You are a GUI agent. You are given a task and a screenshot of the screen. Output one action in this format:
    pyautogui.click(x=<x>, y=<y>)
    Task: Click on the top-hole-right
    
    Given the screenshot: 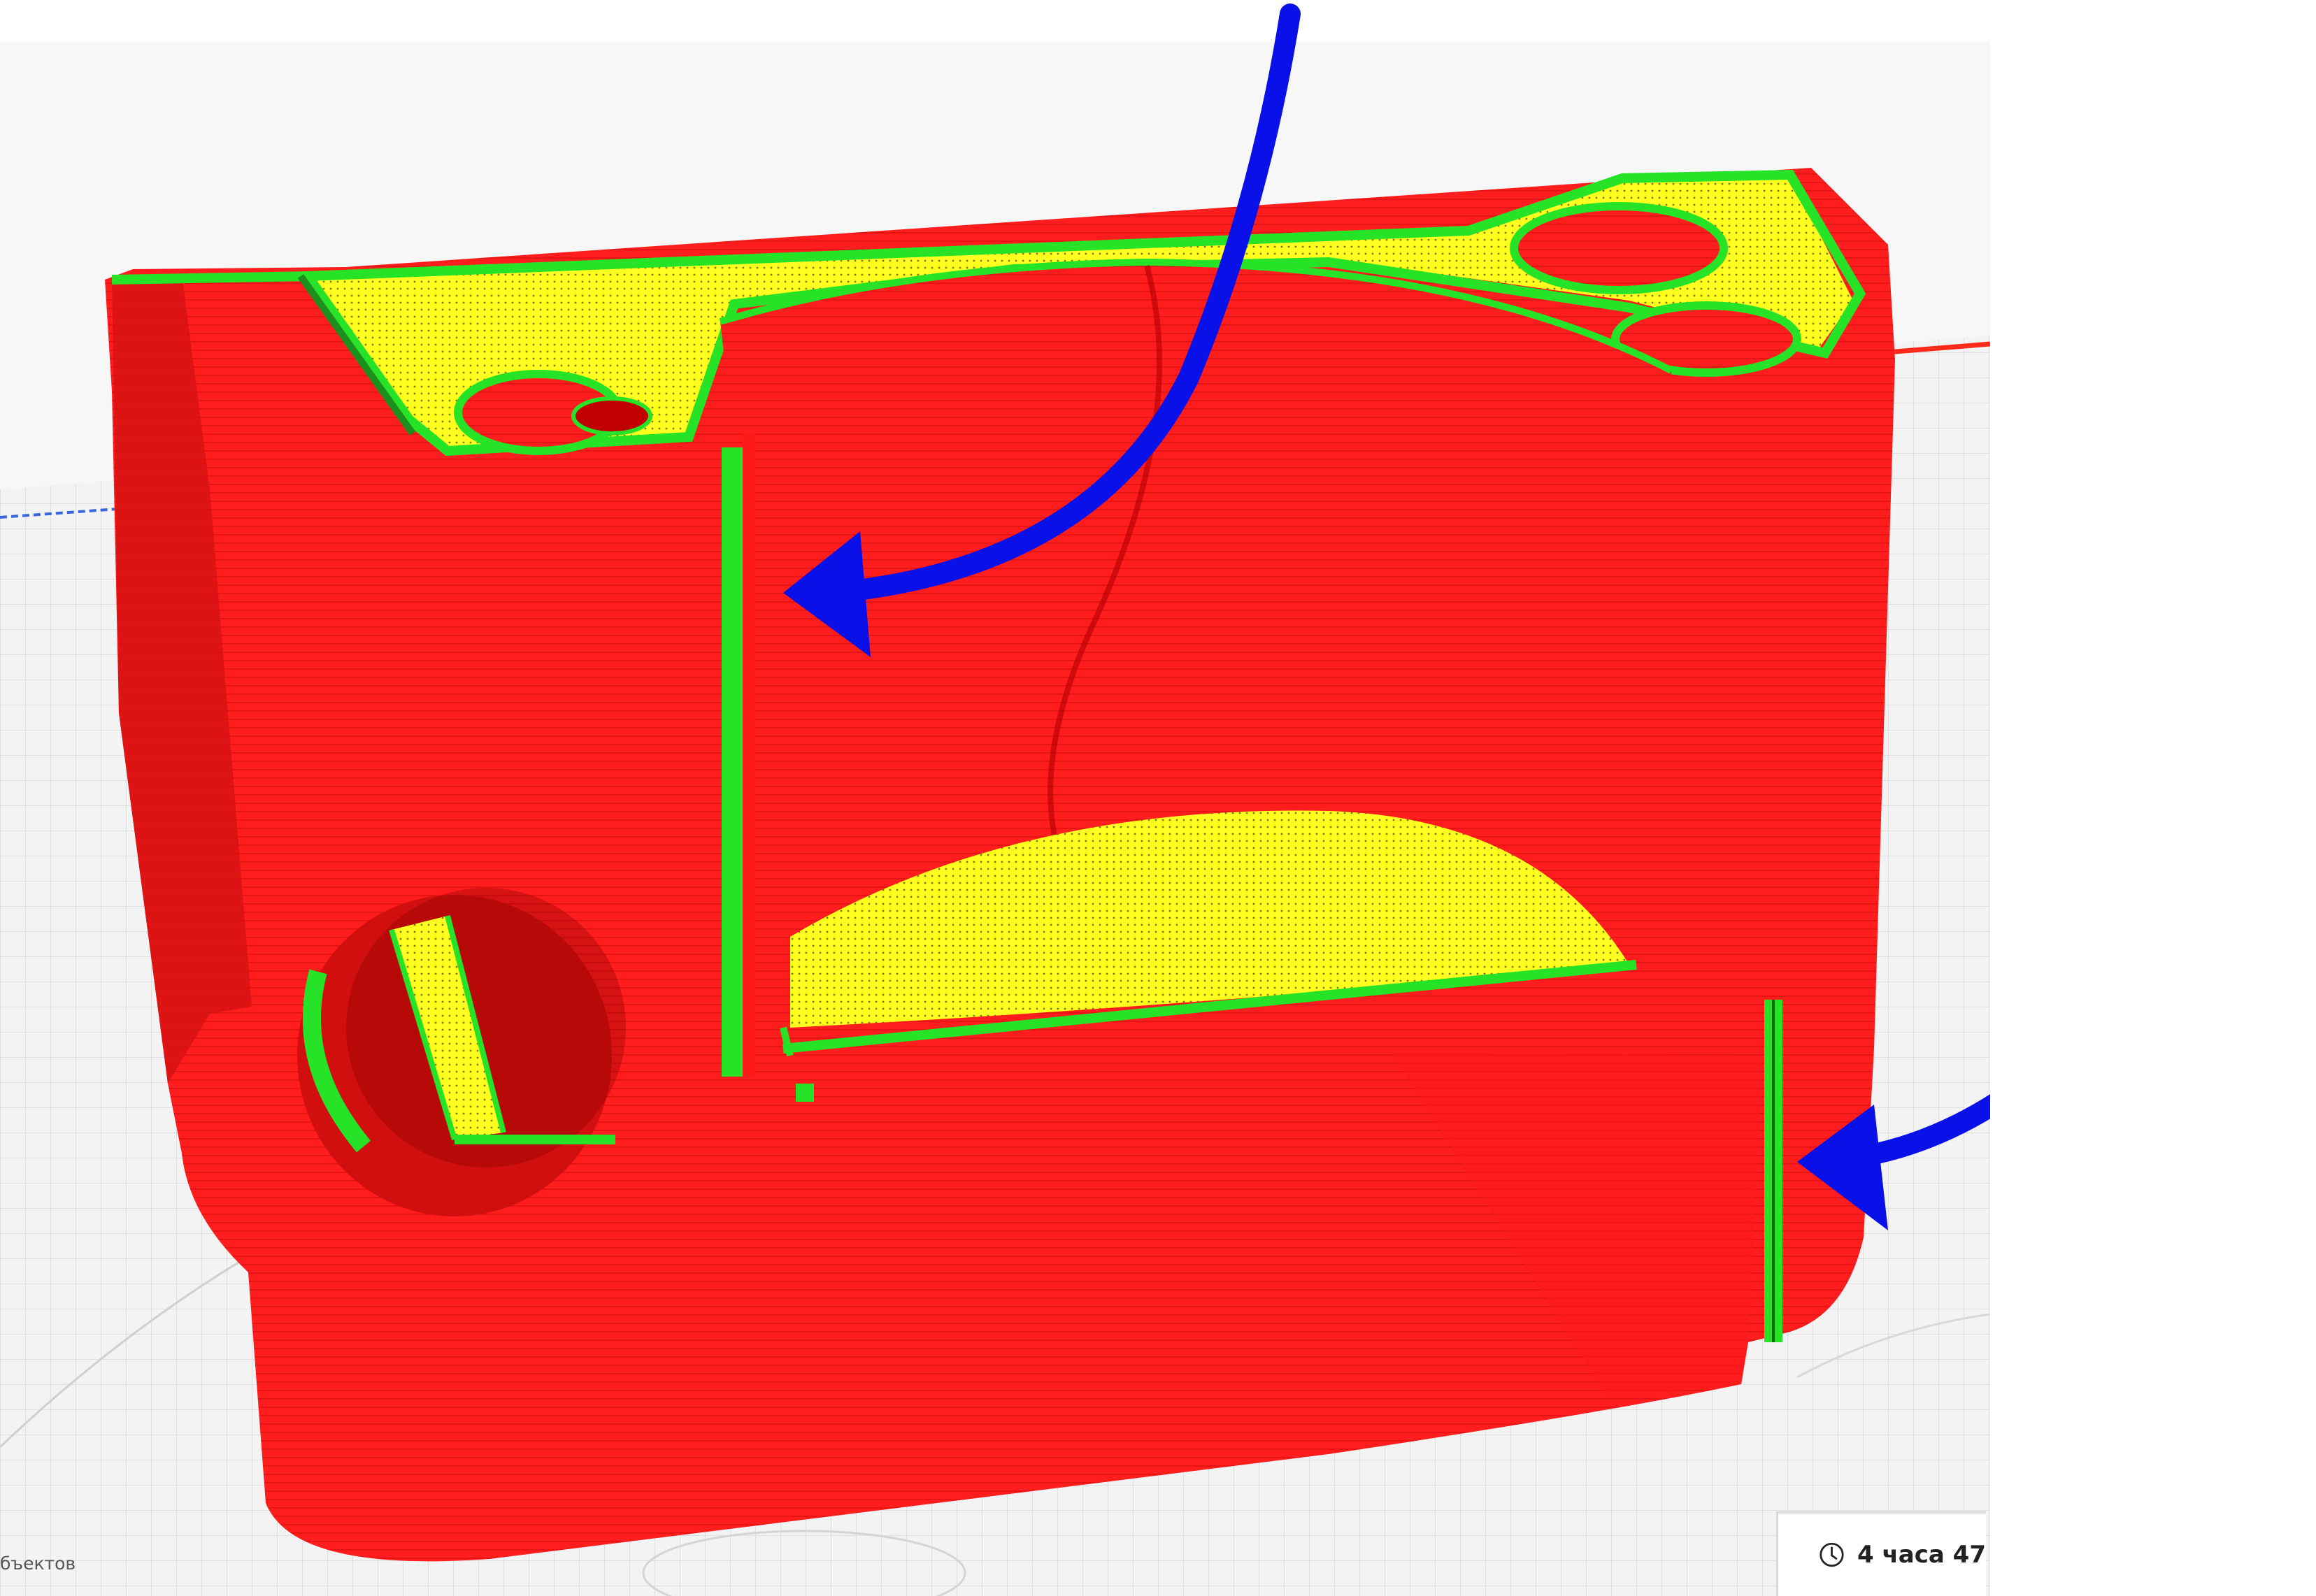 What is the action you would take?
    pyautogui.click(x=1619, y=248)
    